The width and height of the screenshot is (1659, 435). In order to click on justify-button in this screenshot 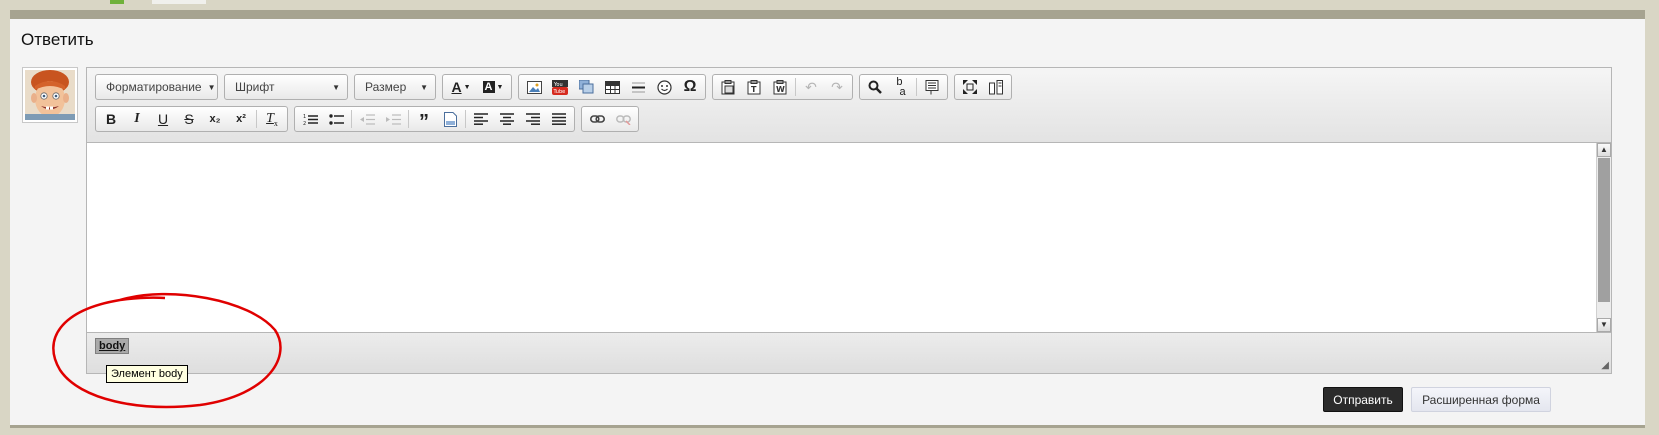, I will do `click(559, 119)`.